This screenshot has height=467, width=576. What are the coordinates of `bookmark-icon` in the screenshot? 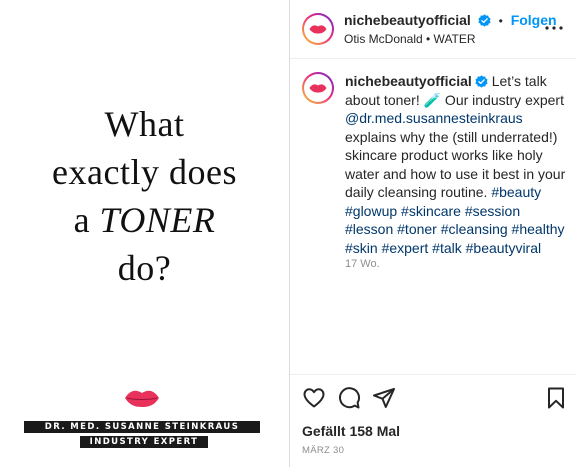 It's located at (556, 398).